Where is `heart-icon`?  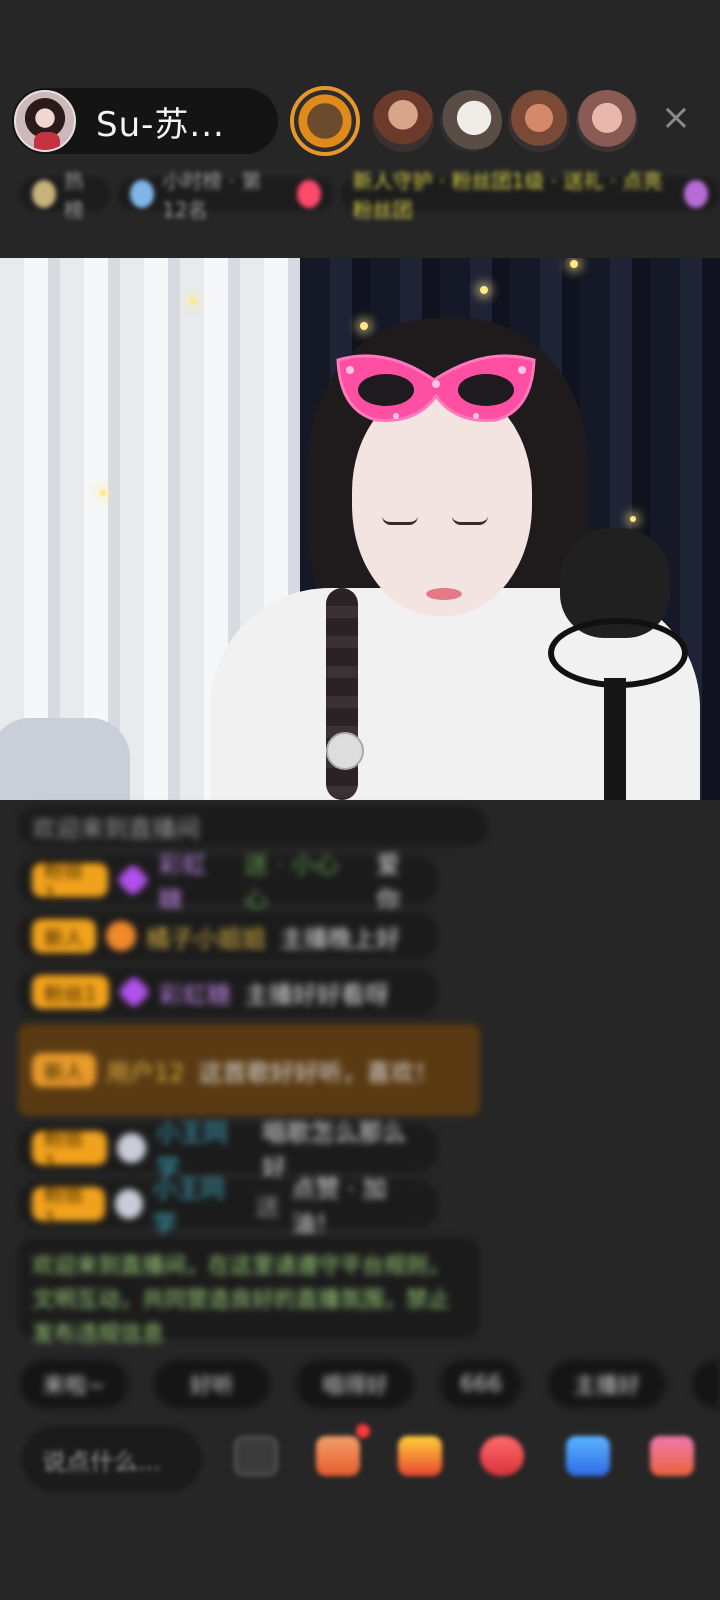
heart-icon is located at coordinates (308, 194).